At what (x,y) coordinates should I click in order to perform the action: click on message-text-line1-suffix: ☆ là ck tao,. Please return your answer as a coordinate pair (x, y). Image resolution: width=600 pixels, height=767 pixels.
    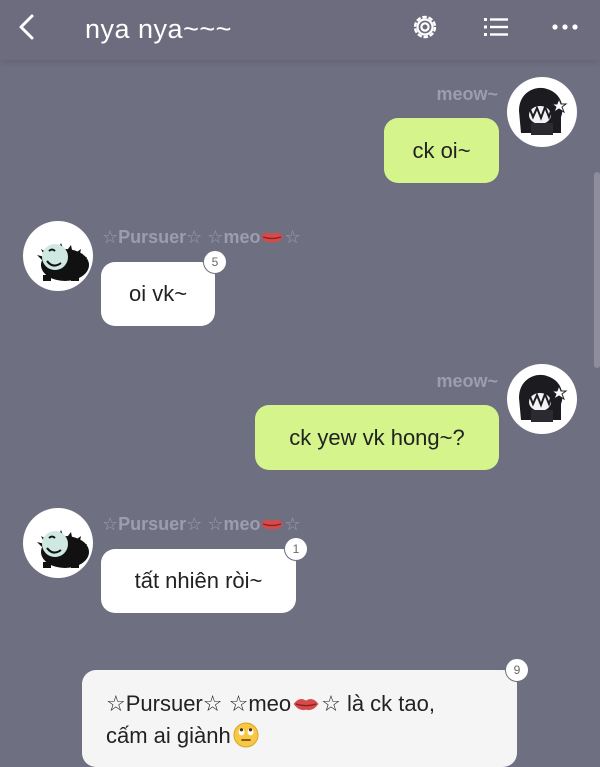
    Looking at the image, I should click on (378, 703).